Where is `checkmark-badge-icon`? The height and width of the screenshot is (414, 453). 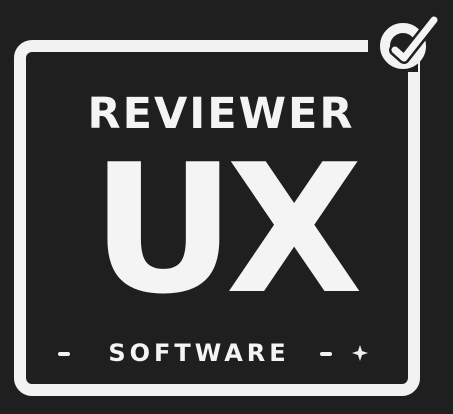 checkmark-badge-icon is located at coordinates (410, 41).